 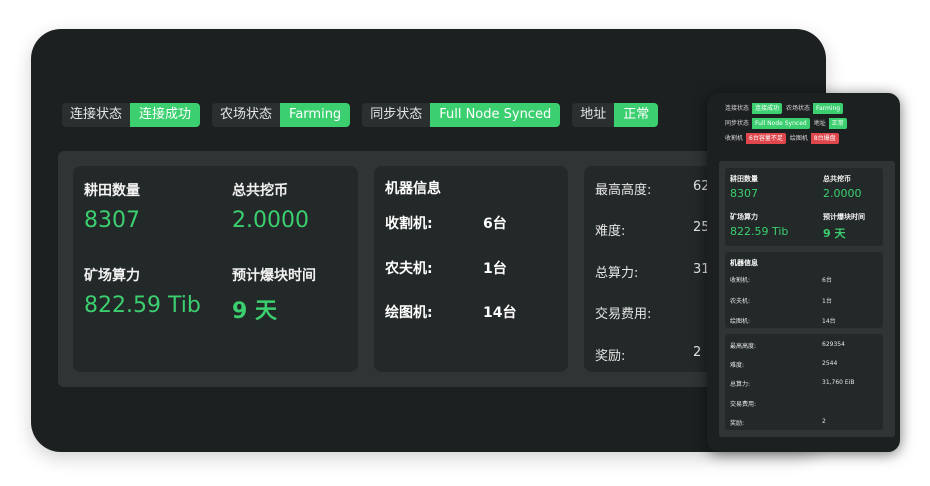 I want to click on chain-key: 交易费用:, so click(x=623, y=314).